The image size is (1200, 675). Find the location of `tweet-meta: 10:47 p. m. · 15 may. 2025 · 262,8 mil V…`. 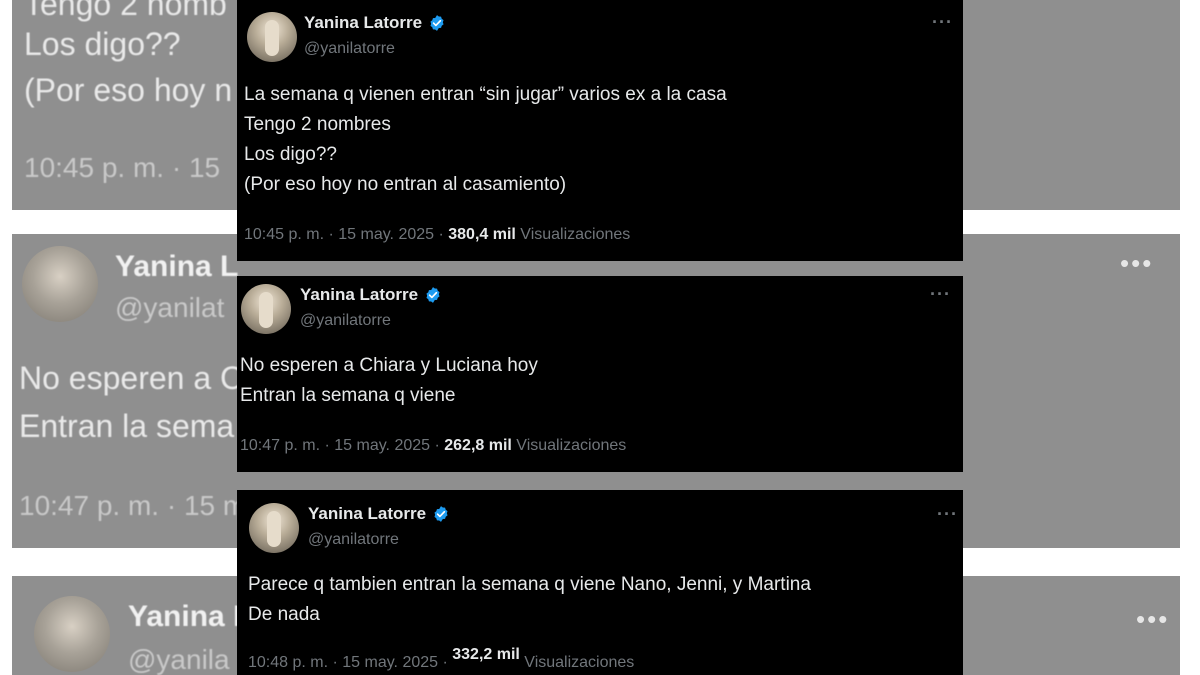

tweet-meta: 10:47 p. m. · 15 may. 2025 · 262,8 mil V… is located at coordinates (433, 446).